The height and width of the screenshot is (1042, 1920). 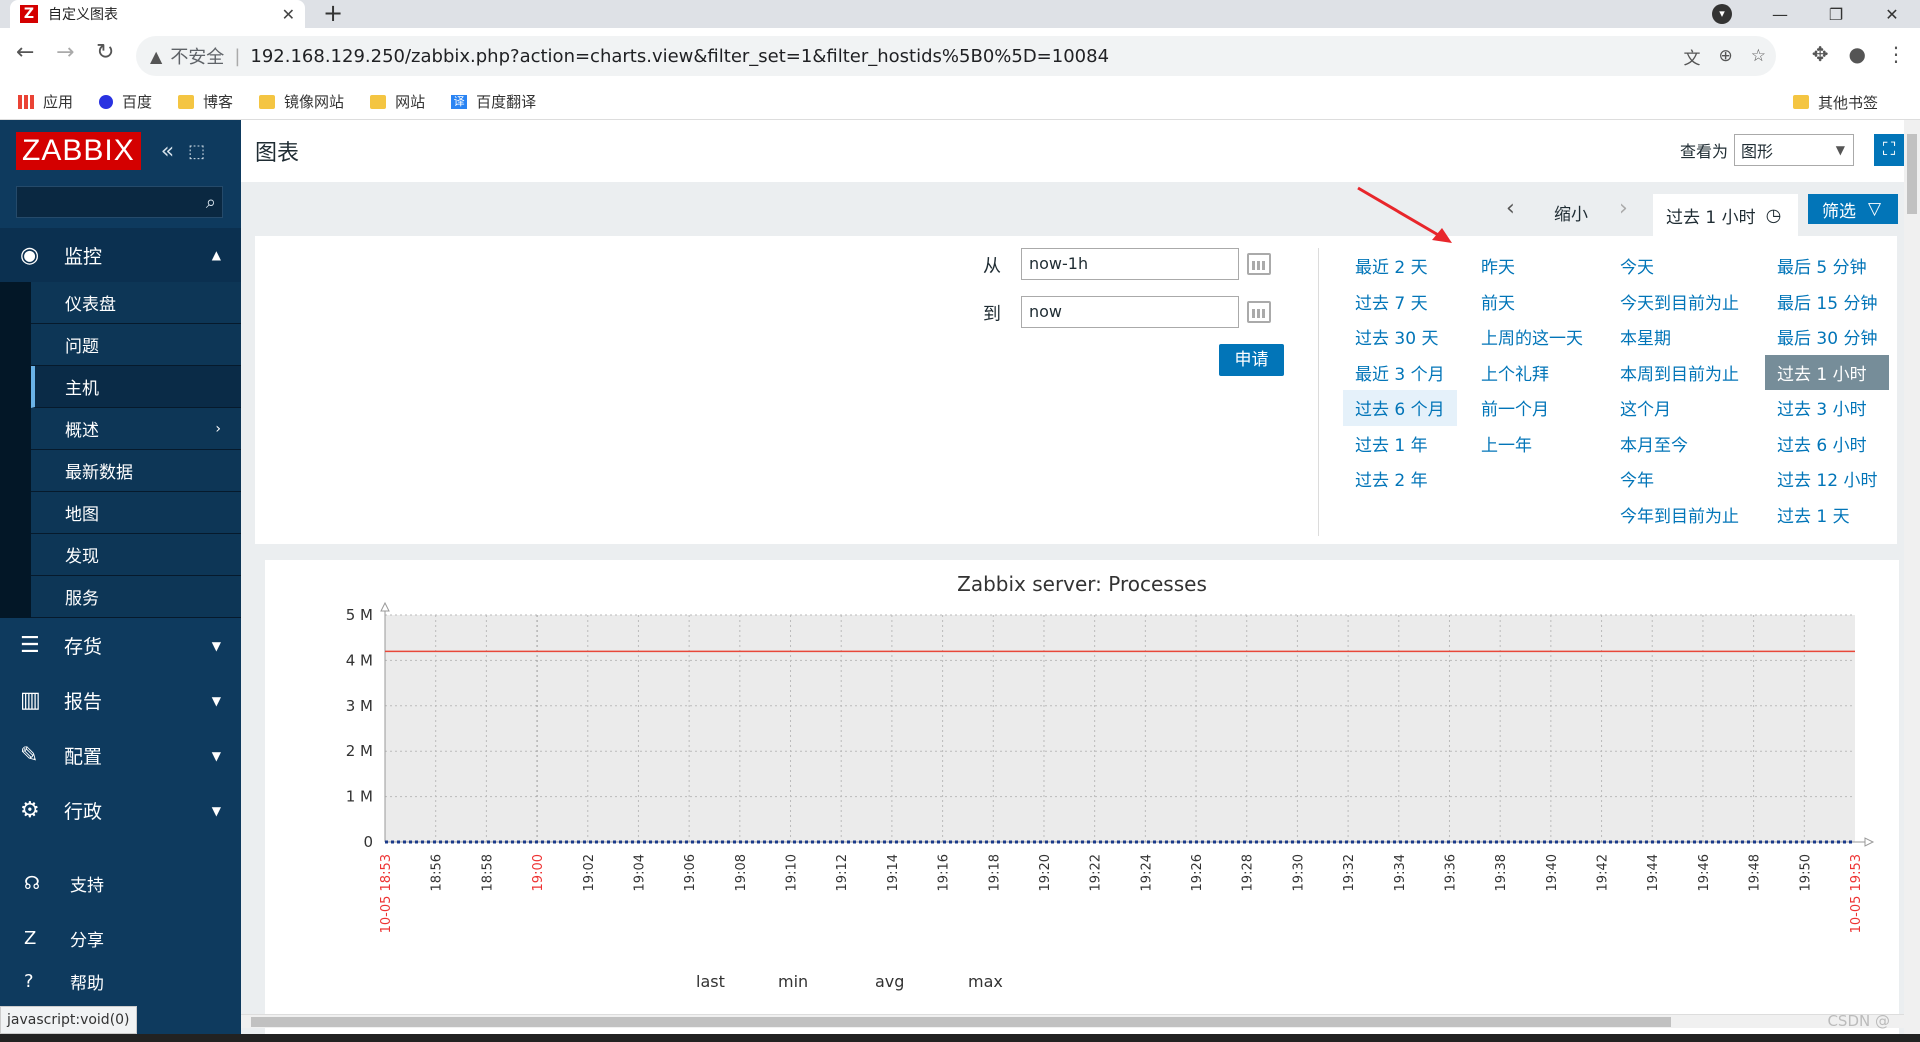 What do you see at coordinates (1827, 444) in the screenshot?
I see `quick-range-item: 过去 6 小时` at bounding box center [1827, 444].